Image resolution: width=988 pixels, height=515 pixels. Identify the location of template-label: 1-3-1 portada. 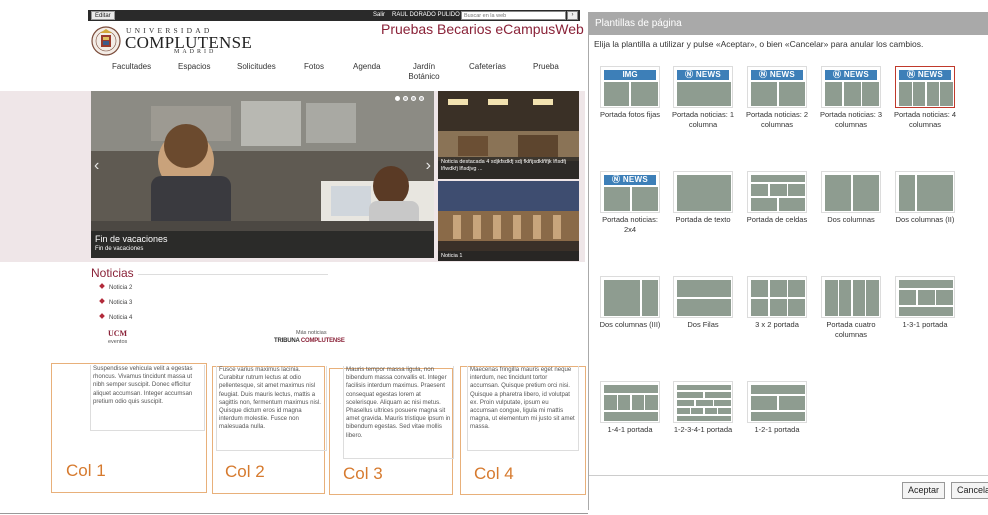
(925, 324).